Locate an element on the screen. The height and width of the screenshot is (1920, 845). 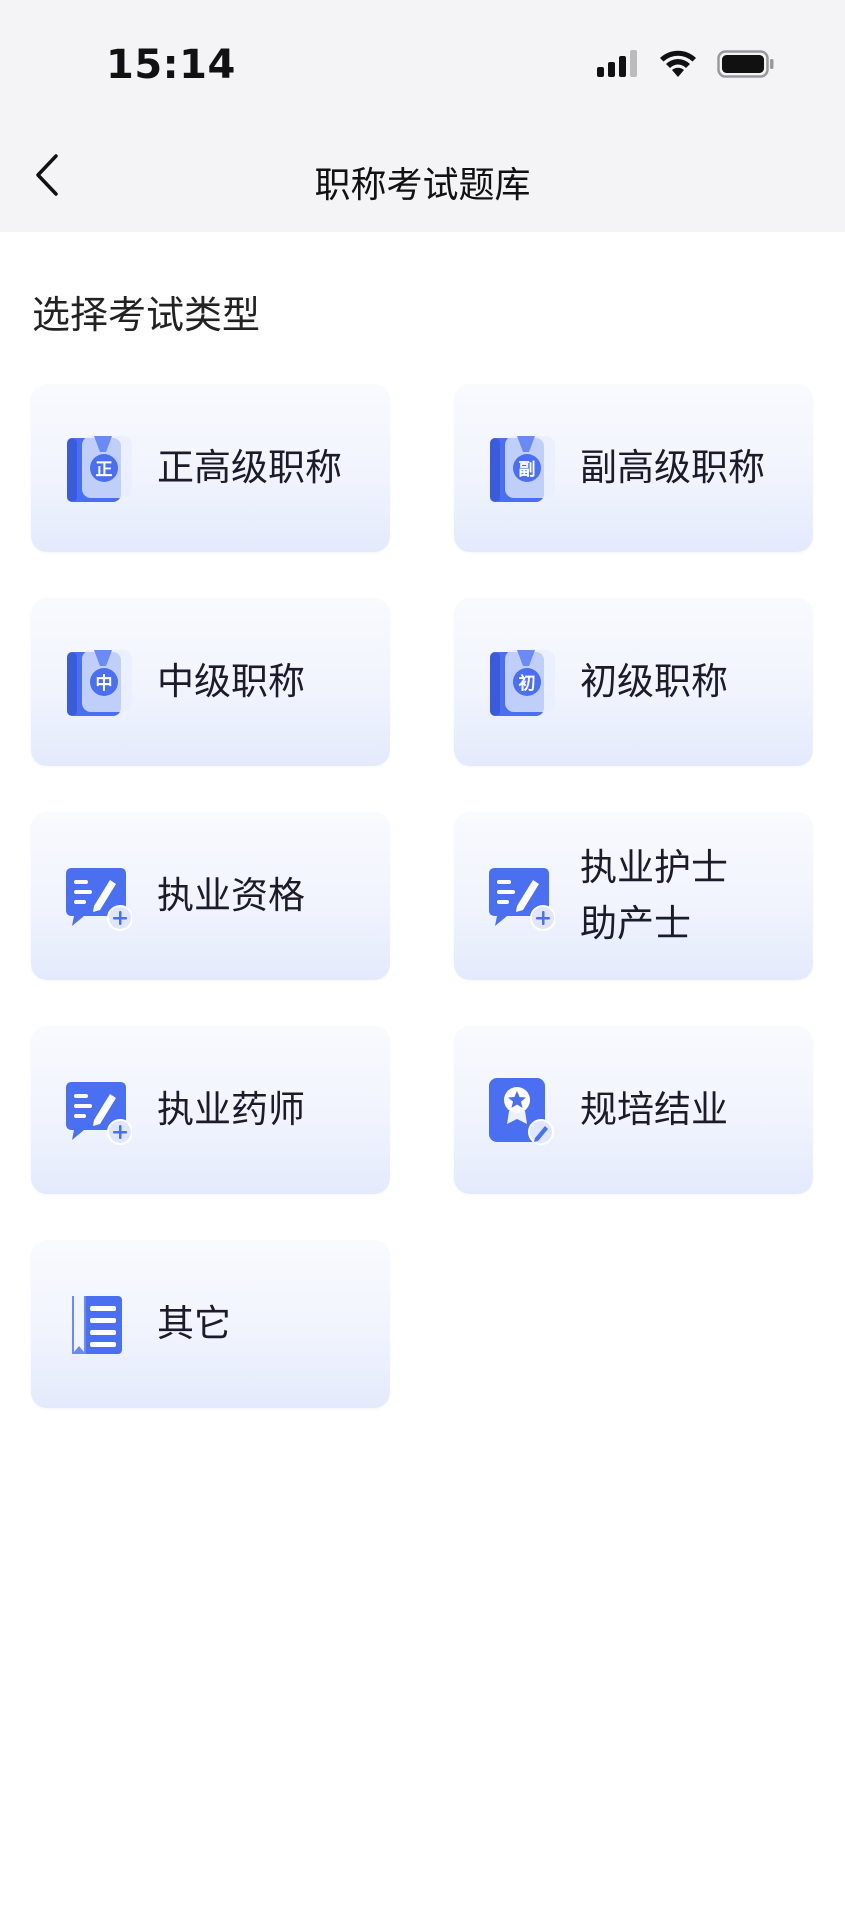
status-bar: 15:14 is located at coordinates (422, 60).